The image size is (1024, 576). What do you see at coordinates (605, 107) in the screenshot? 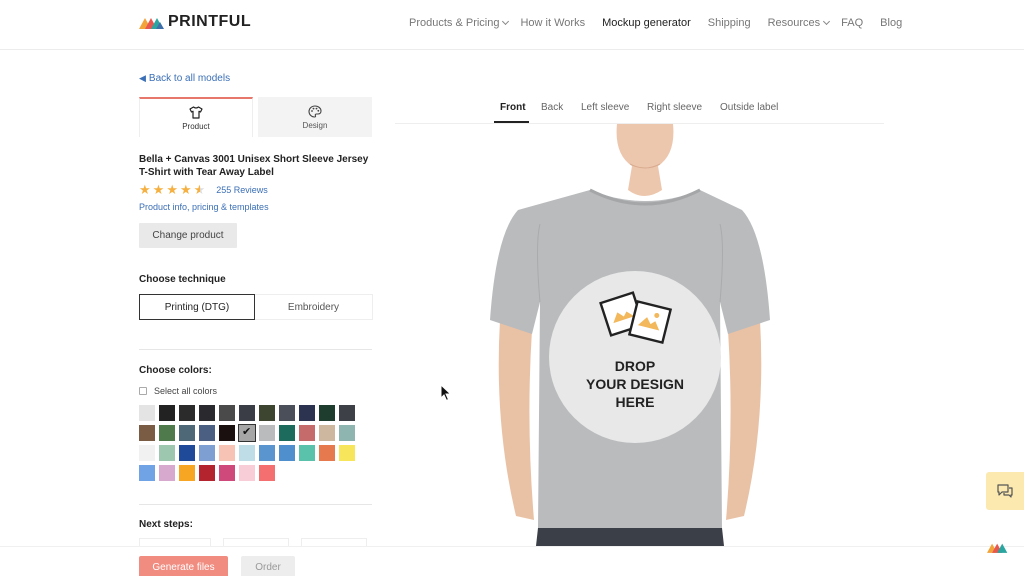
I see `view-tab-left-sleeve: Left sleeve` at bounding box center [605, 107].